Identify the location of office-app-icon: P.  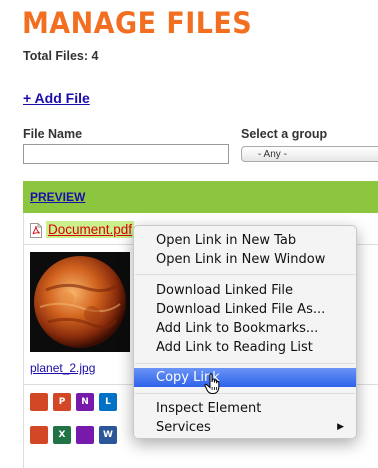
(62, 402).